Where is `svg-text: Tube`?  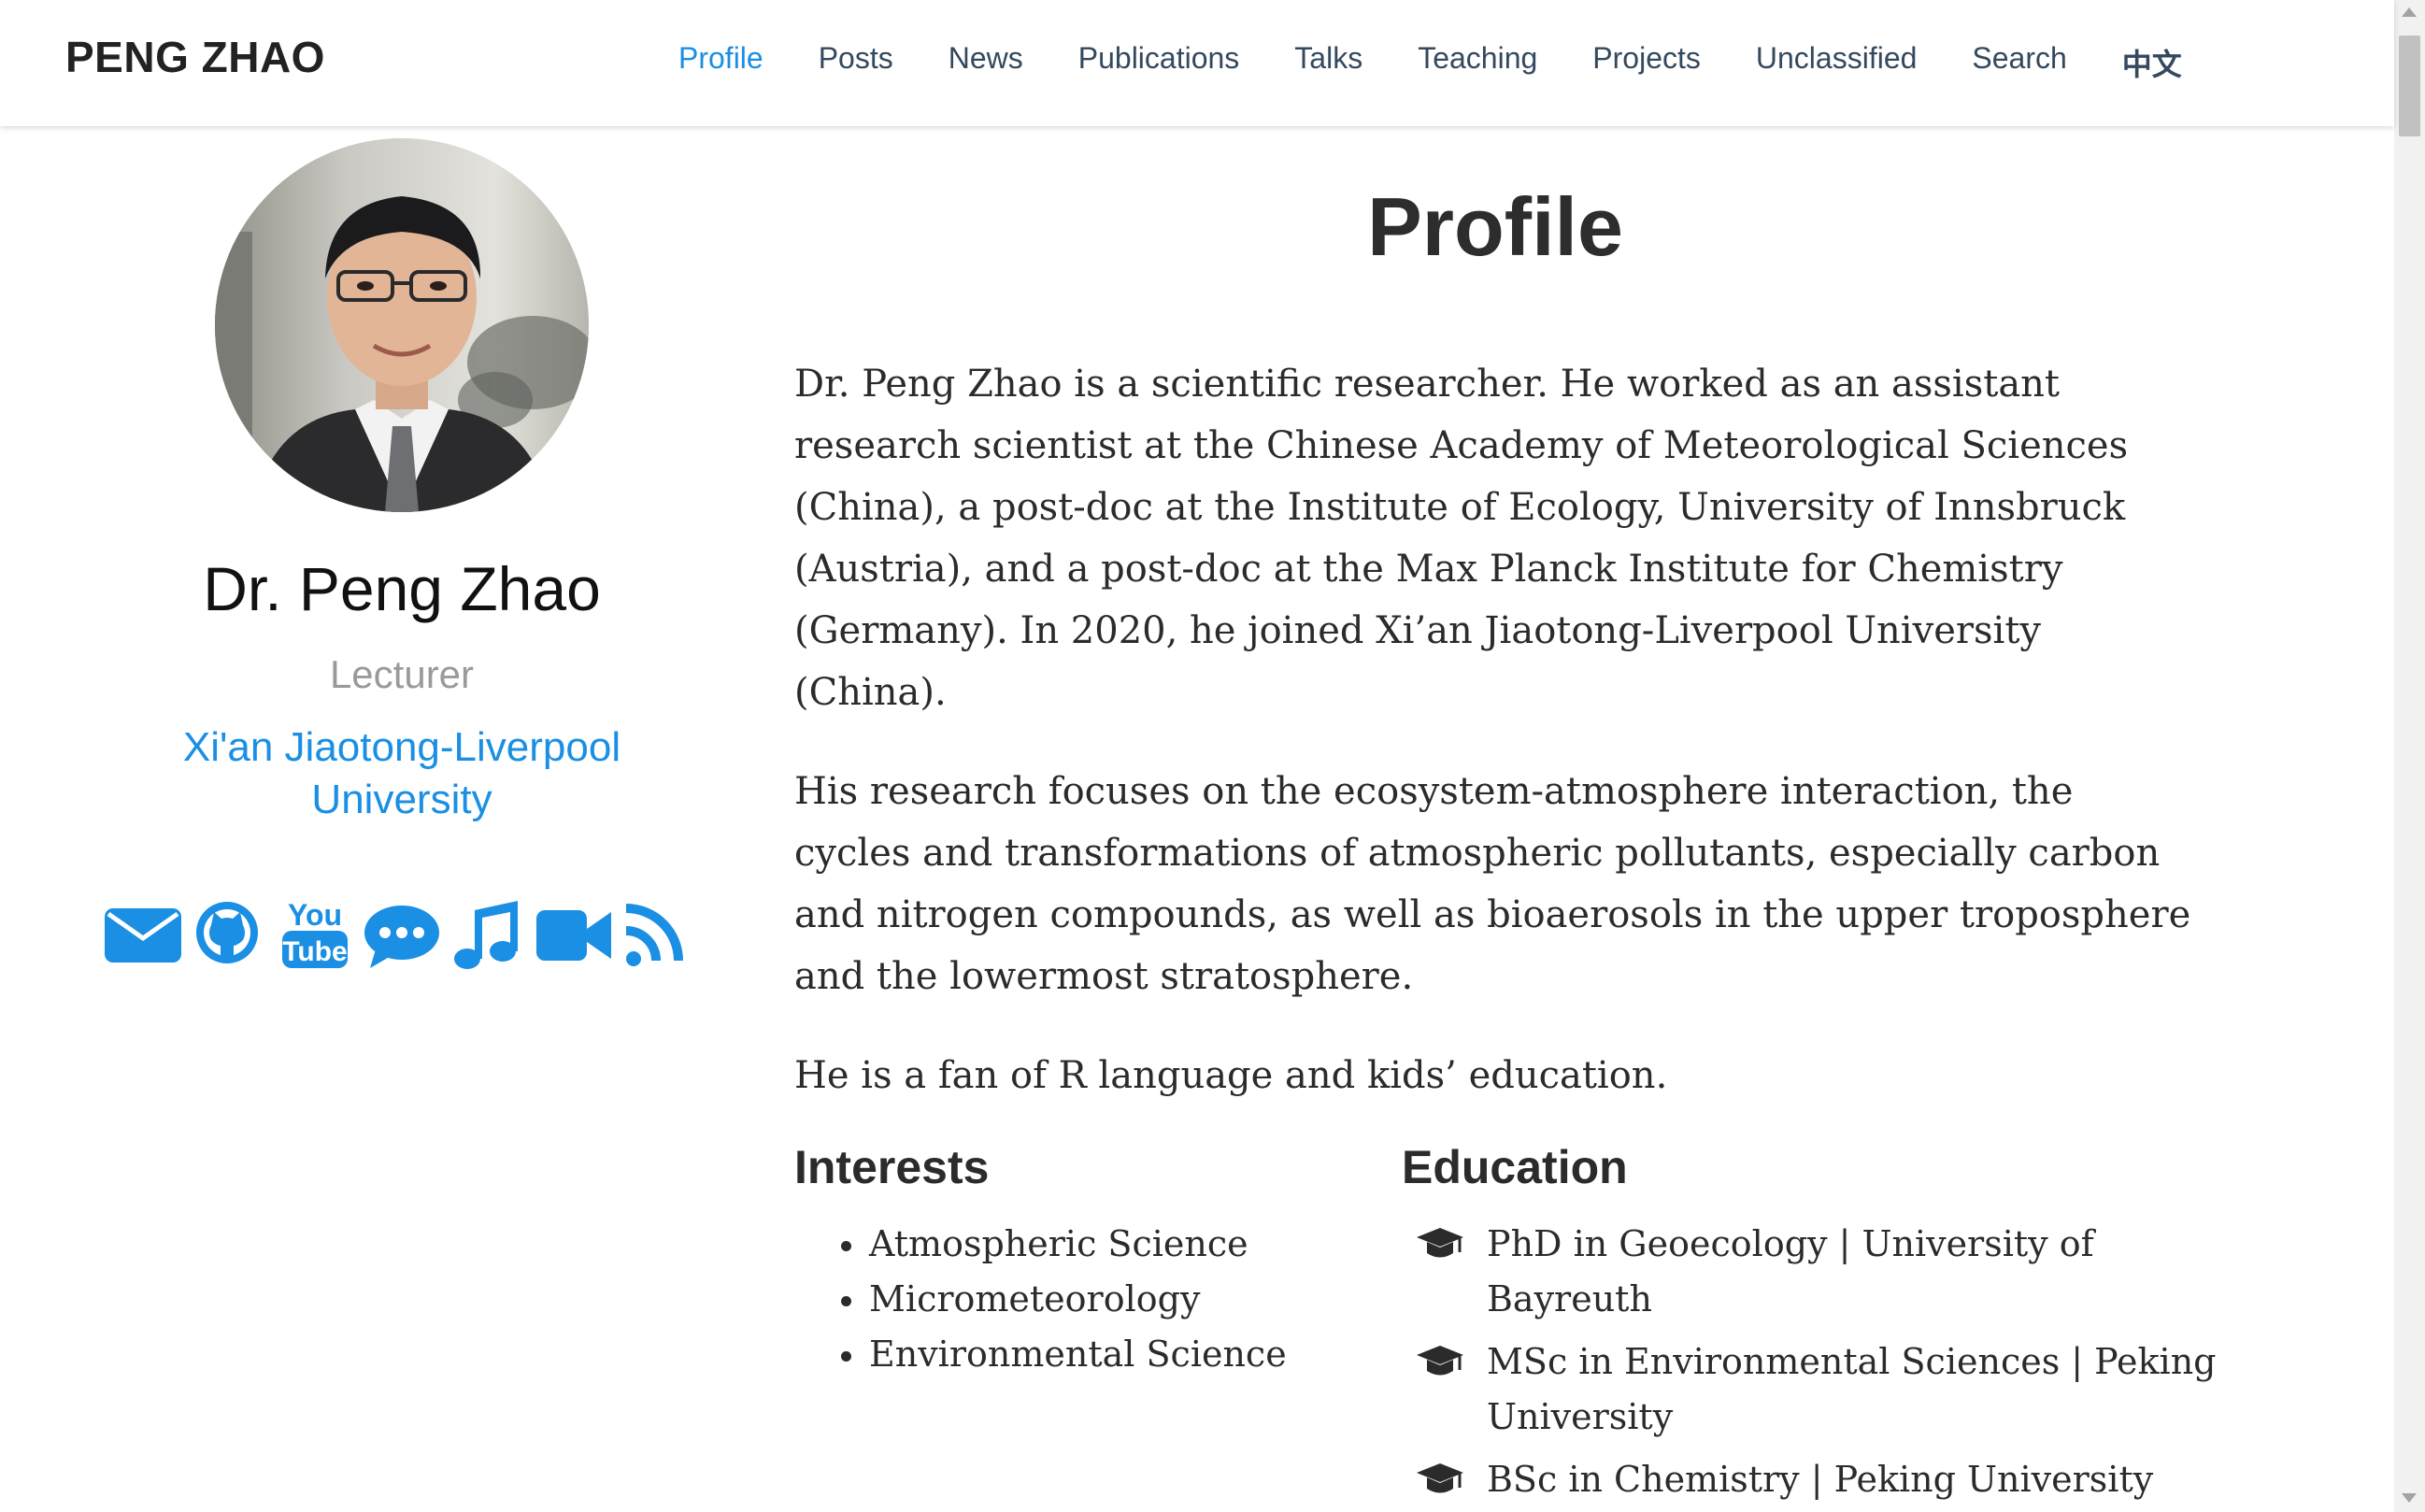
svg-text: Tube is located at coordinates (314, 951).